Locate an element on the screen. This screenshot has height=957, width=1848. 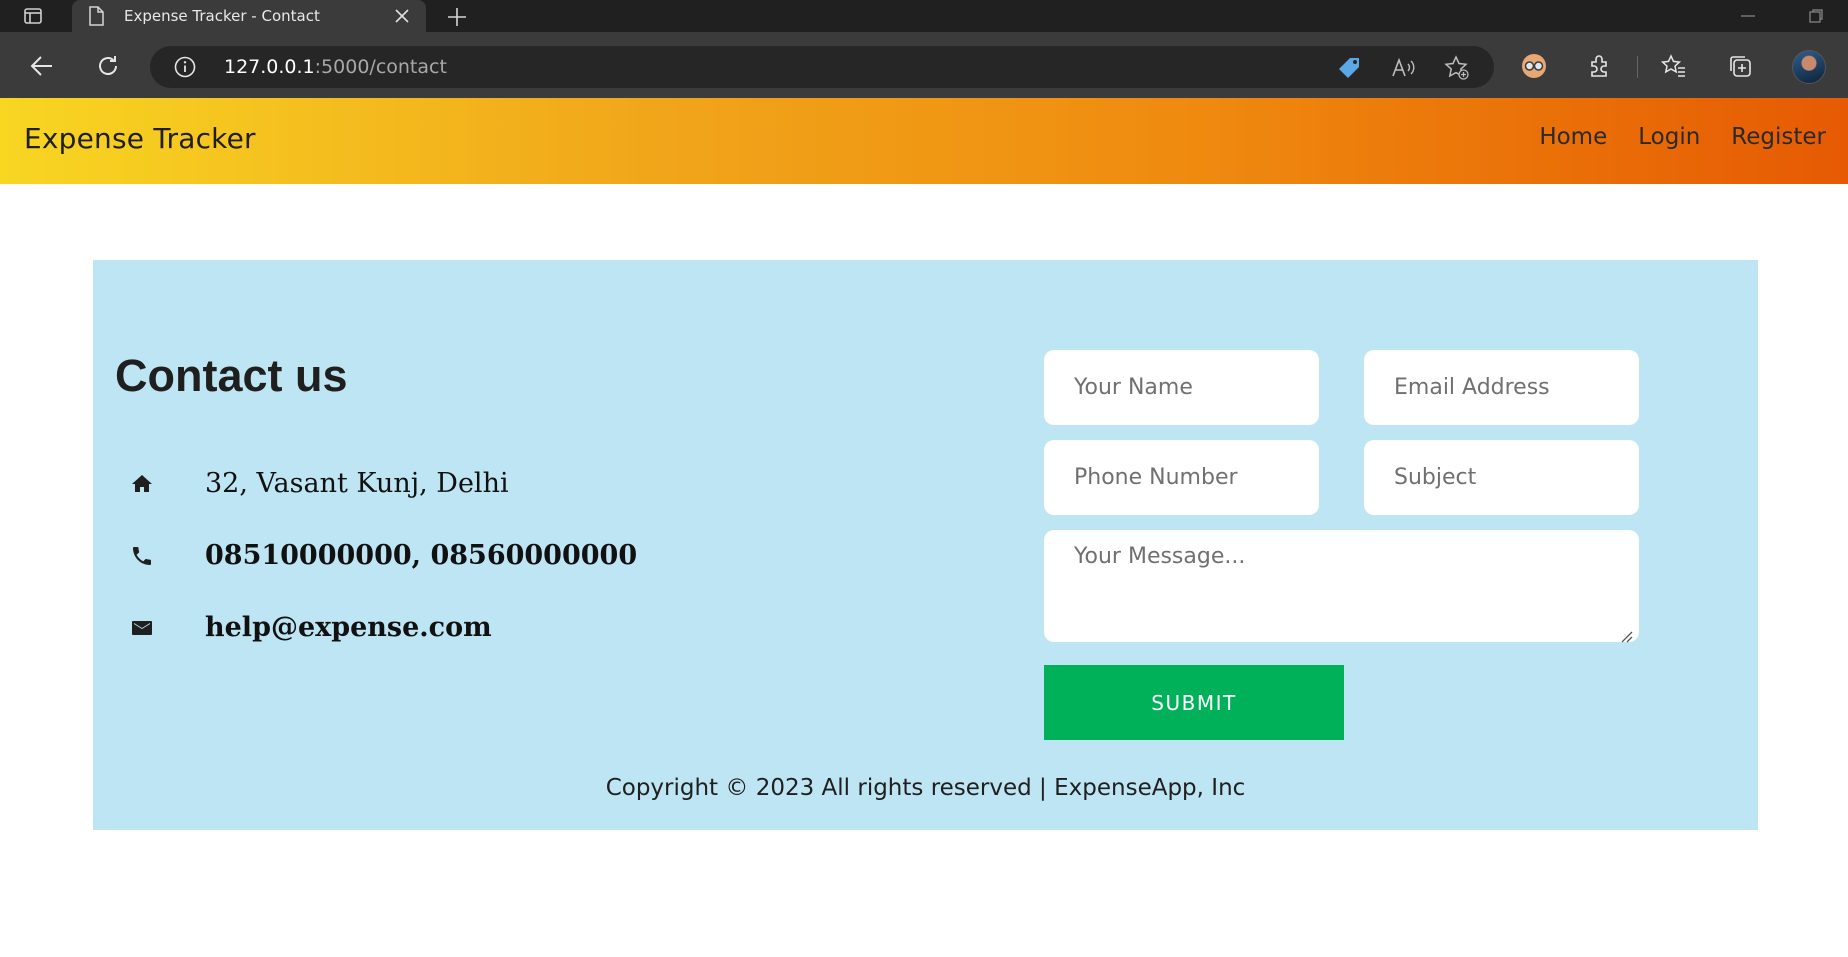
phone-icon is located at coordinates (142, 556).